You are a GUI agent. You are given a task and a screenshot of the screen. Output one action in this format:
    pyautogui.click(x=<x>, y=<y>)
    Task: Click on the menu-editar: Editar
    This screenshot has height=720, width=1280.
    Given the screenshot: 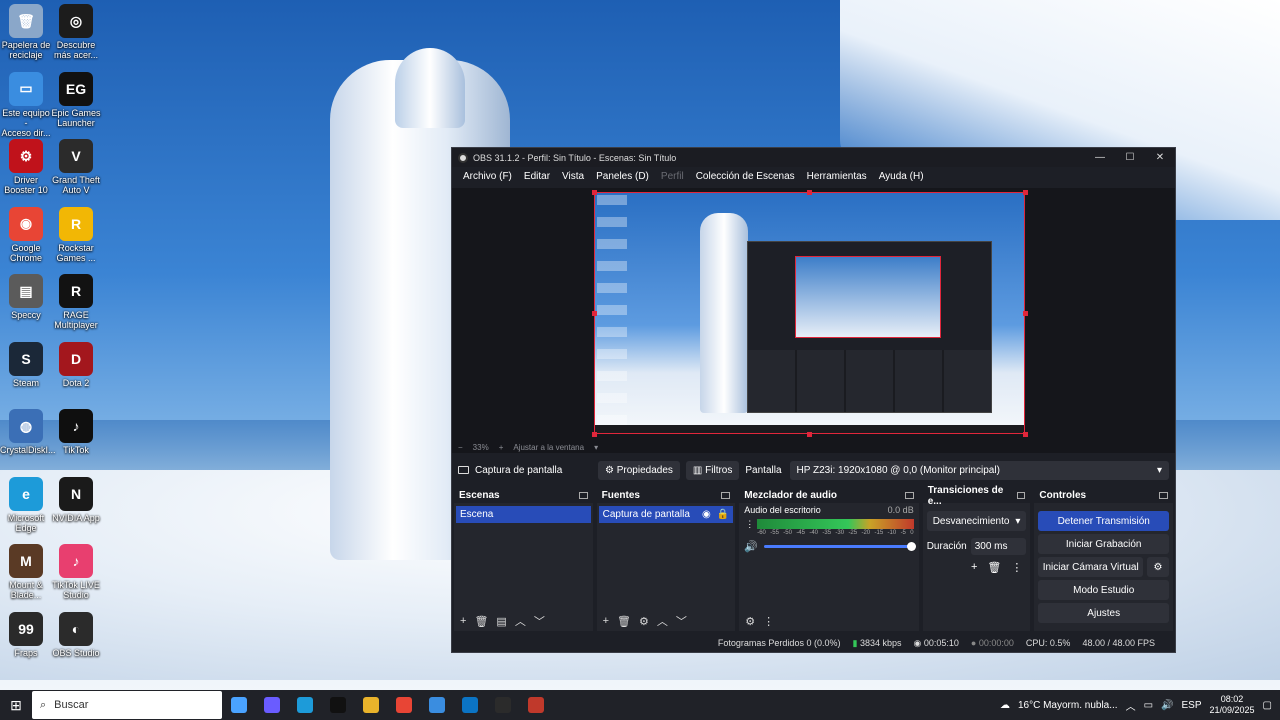 What is the action you would take?
    pyautogui.click(x=537, y=176)
    